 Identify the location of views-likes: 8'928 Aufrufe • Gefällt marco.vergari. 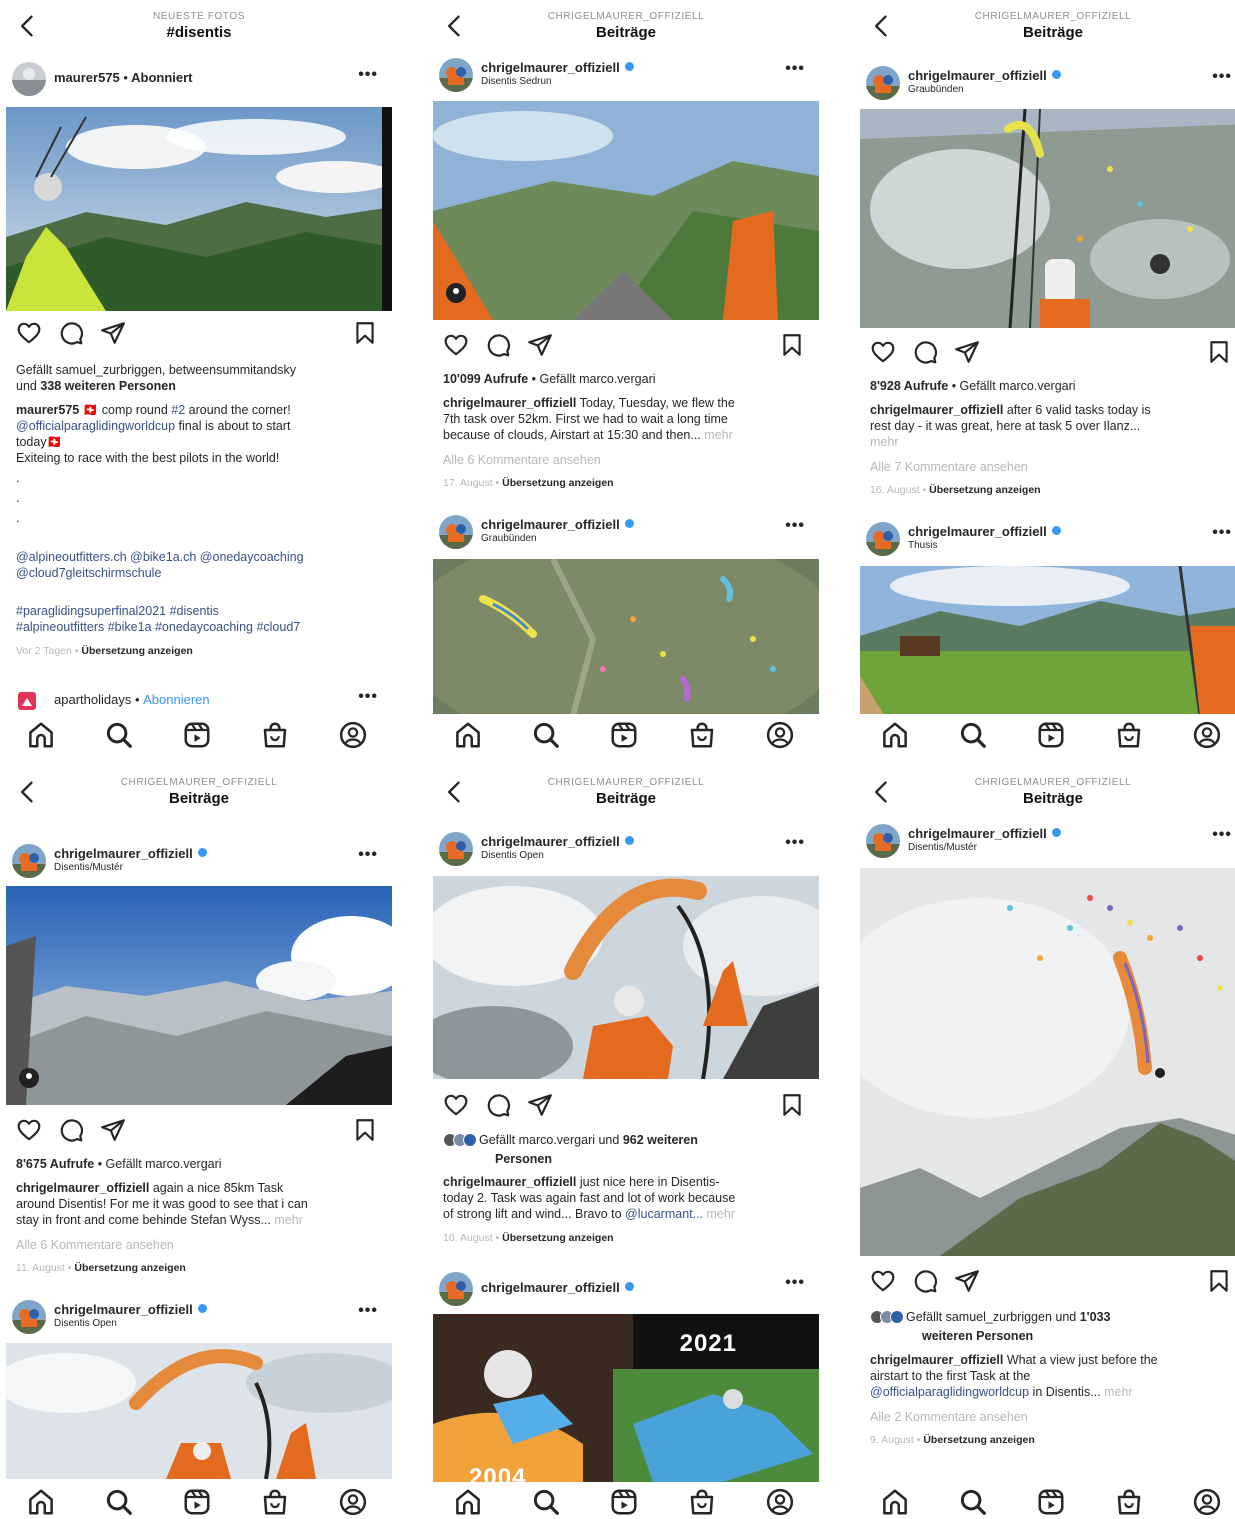
(1051, 386).